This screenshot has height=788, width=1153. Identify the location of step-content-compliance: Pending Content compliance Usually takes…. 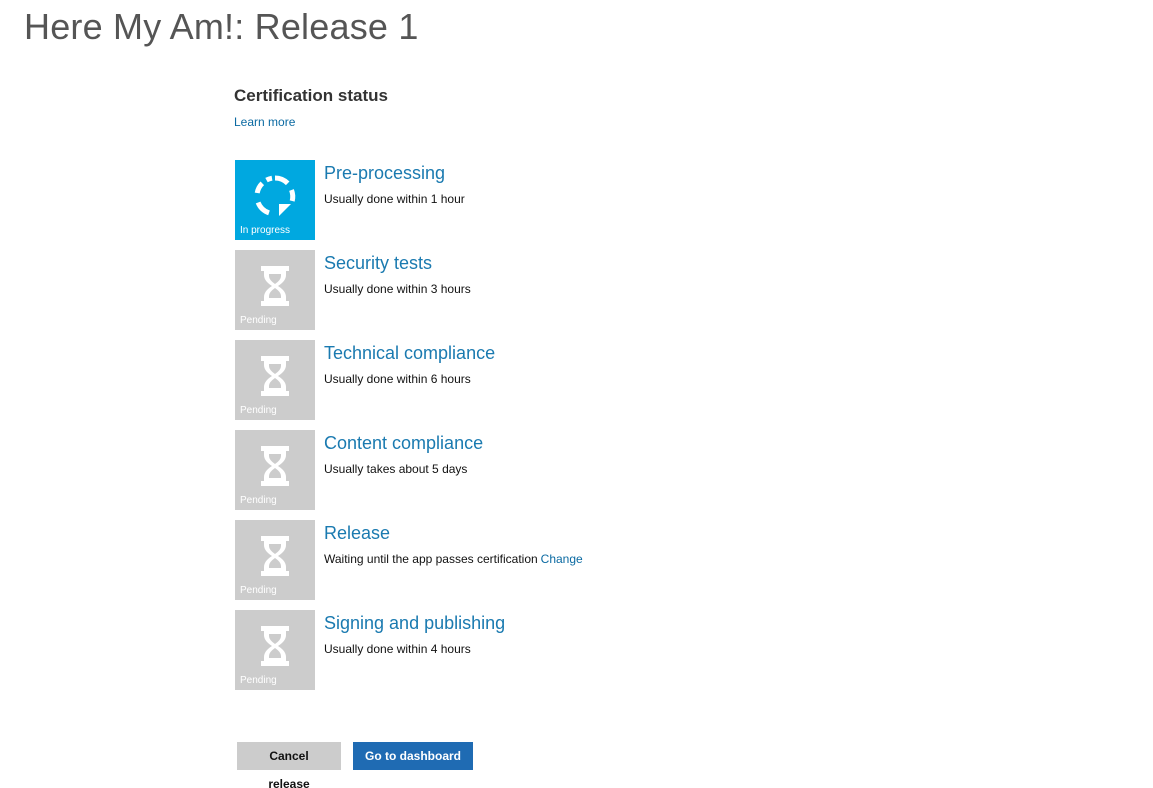
(535, 470).